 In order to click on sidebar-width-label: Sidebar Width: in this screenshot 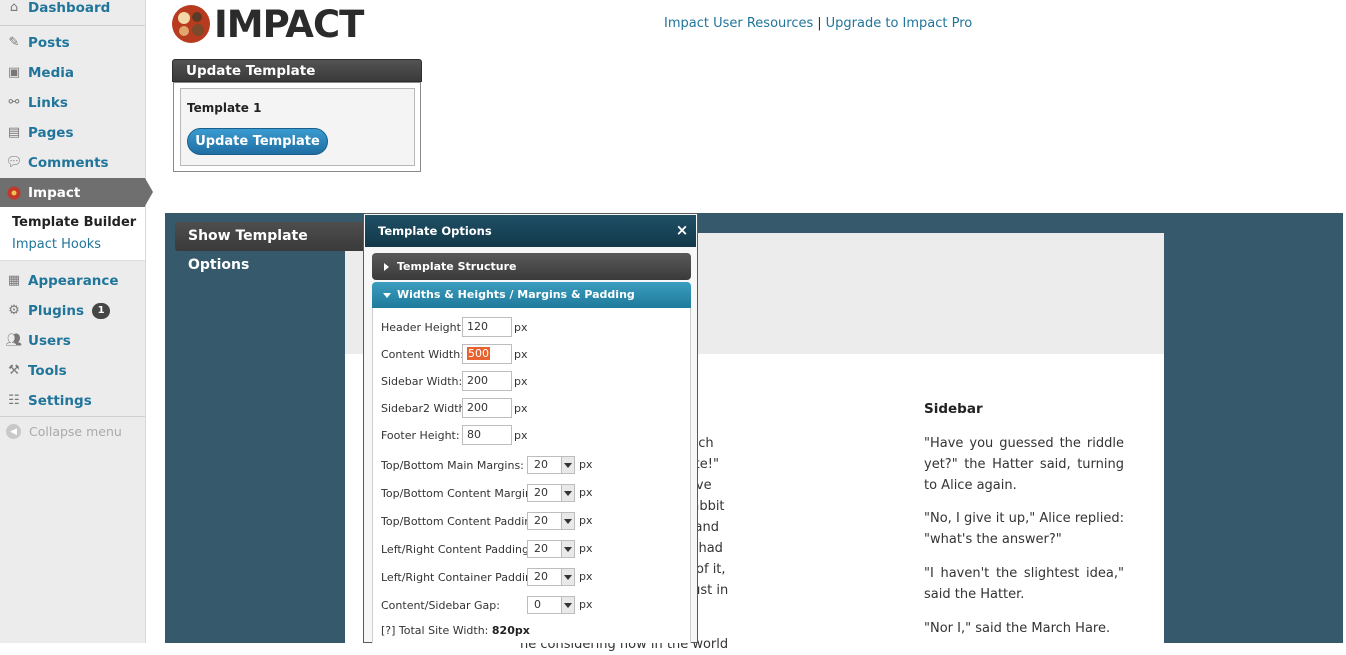, I will do `click(422, 381)`.